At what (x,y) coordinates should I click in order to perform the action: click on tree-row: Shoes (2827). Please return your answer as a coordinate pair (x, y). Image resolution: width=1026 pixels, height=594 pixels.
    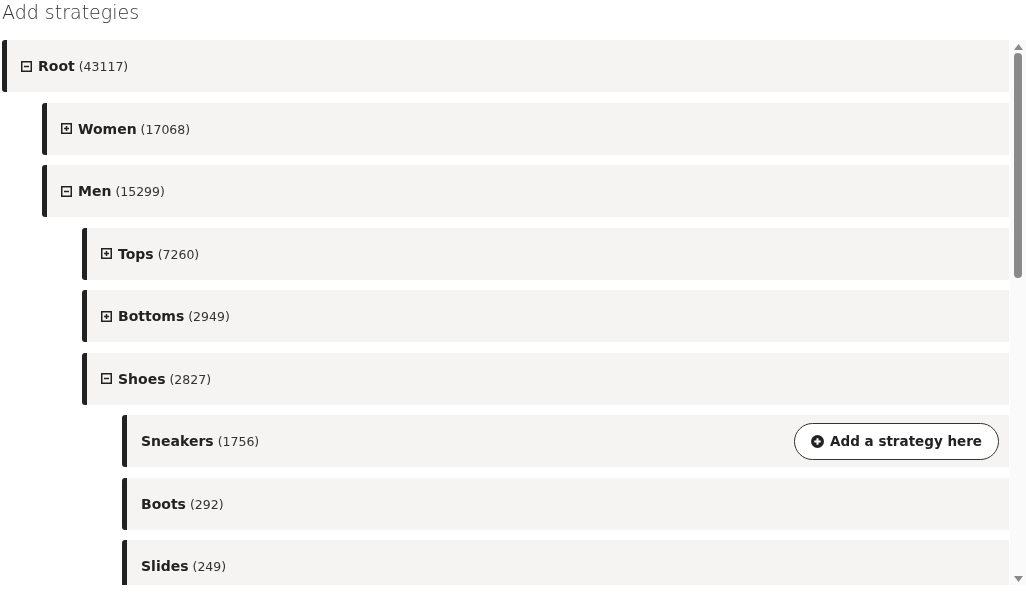
    Looking at the image, I should click on (545, 378).